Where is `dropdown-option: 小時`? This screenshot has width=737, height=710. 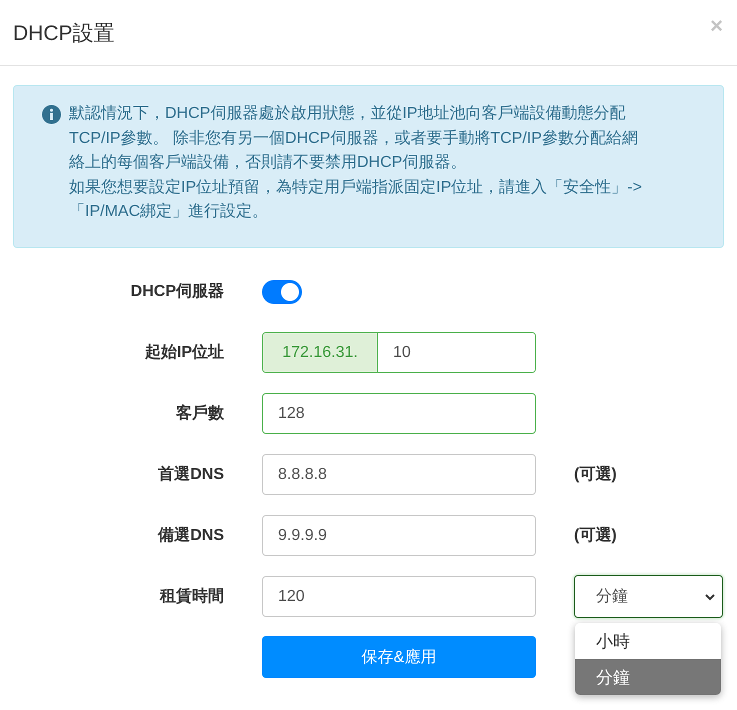 dropdown-option: 小時 is located at coordinates (648, 641).